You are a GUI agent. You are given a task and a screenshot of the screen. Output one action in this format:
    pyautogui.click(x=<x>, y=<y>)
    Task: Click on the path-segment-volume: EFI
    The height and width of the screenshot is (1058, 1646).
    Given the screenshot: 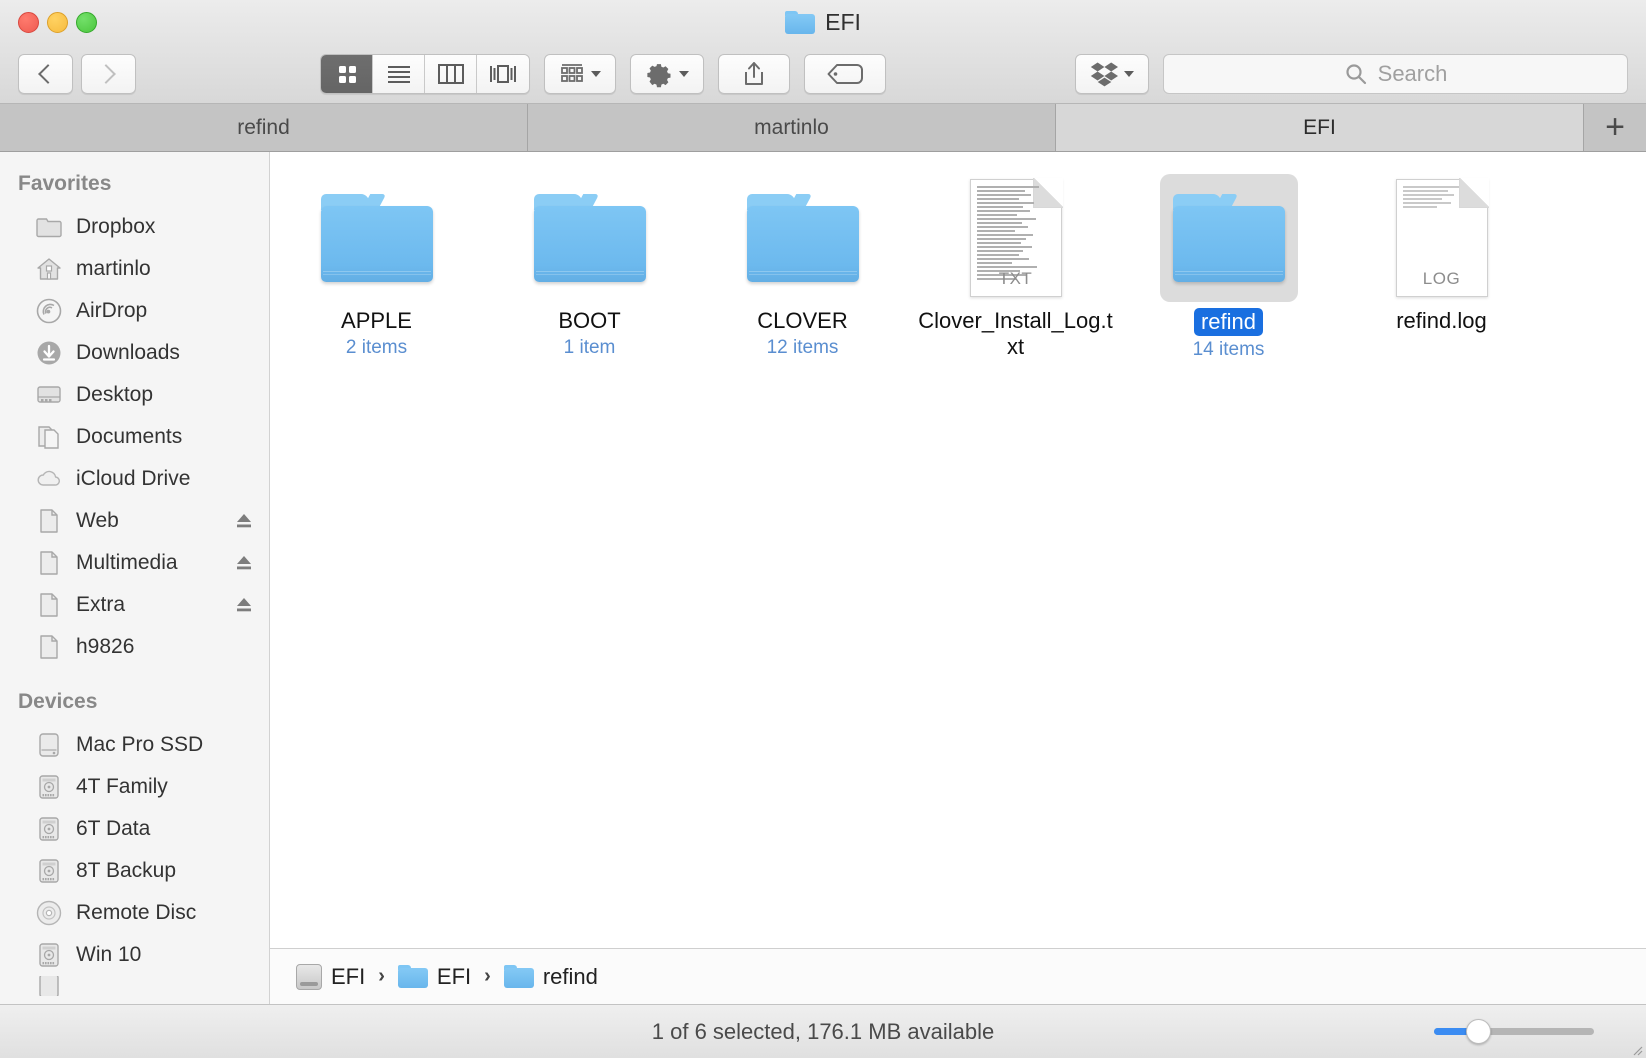 What is the action you would take?
    pyautogui.click(x=331, y=976)
    